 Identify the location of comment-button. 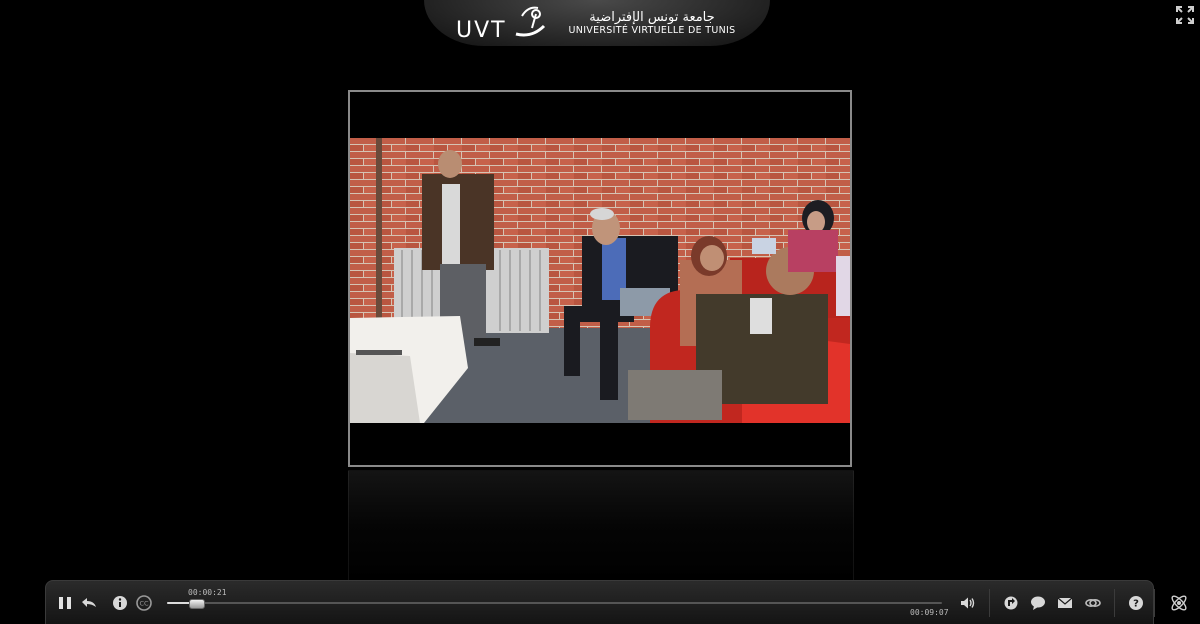
(1038, 603).